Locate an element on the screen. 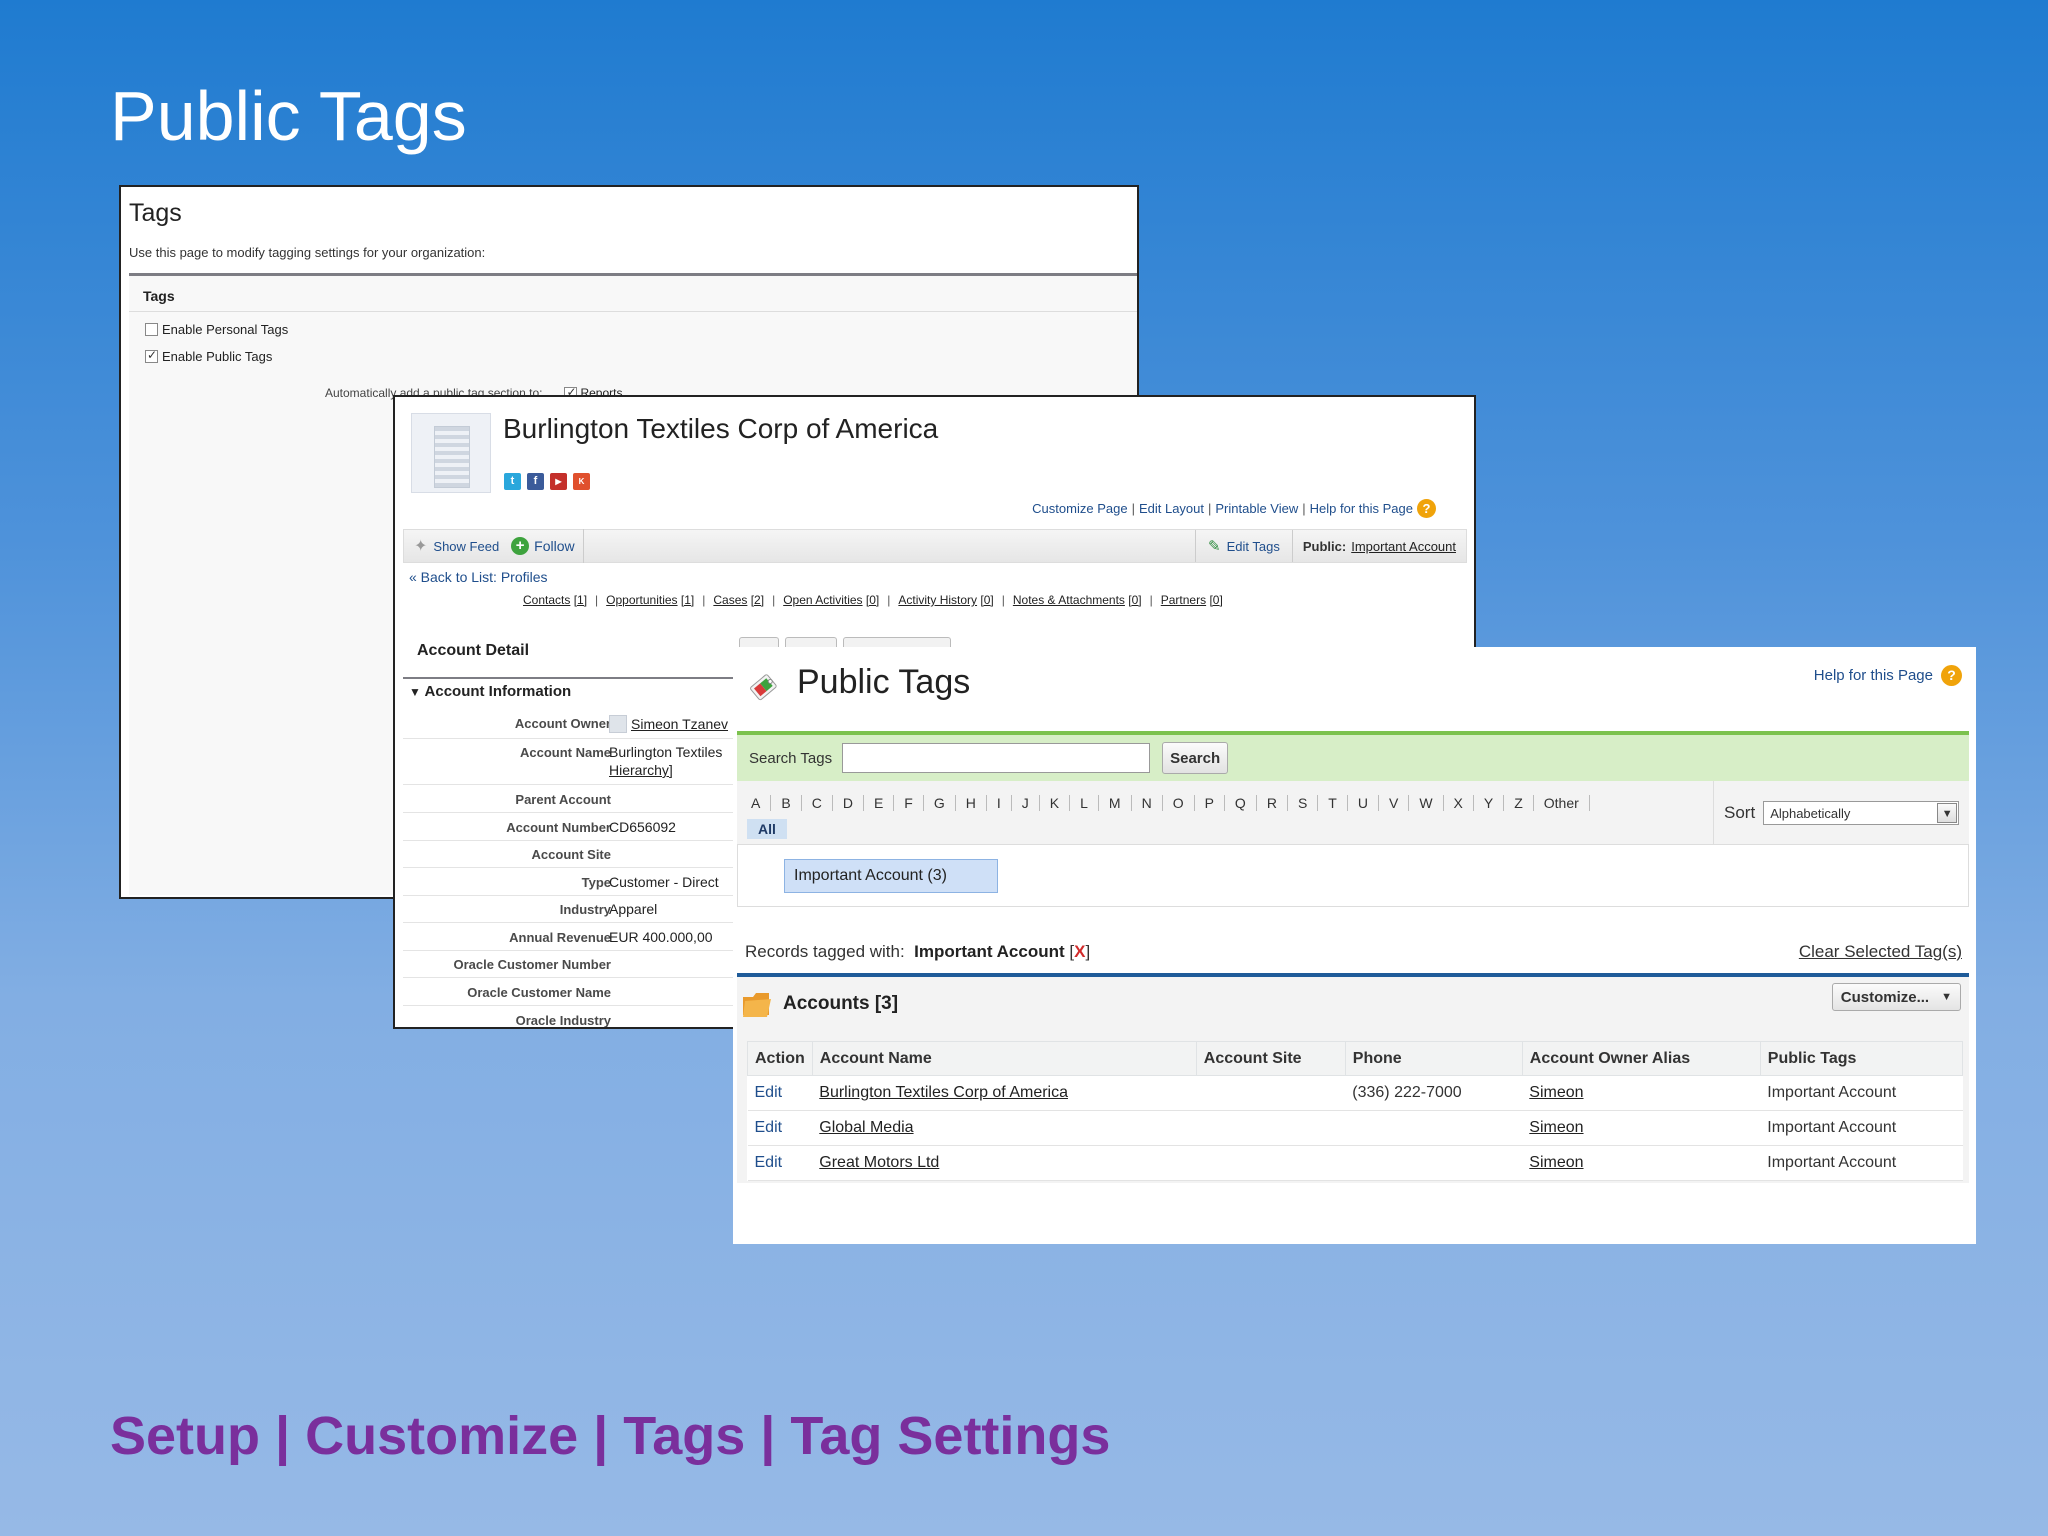 The image size is (2048, 1536). feed-icon: ✦ is located at coordinates (421, 546).